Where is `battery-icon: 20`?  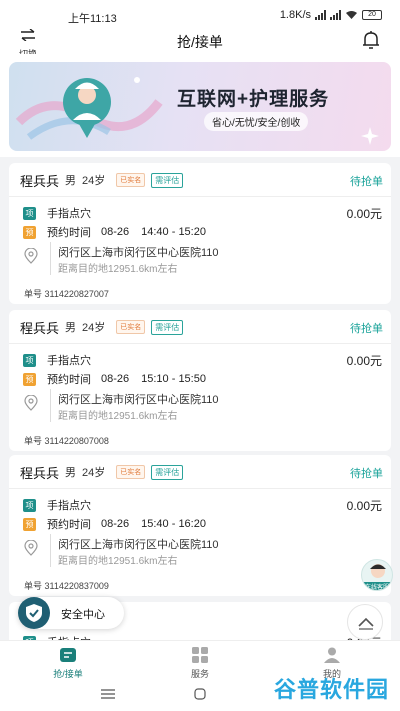 battery-icon: 20 is located at coordinates (372, 15).